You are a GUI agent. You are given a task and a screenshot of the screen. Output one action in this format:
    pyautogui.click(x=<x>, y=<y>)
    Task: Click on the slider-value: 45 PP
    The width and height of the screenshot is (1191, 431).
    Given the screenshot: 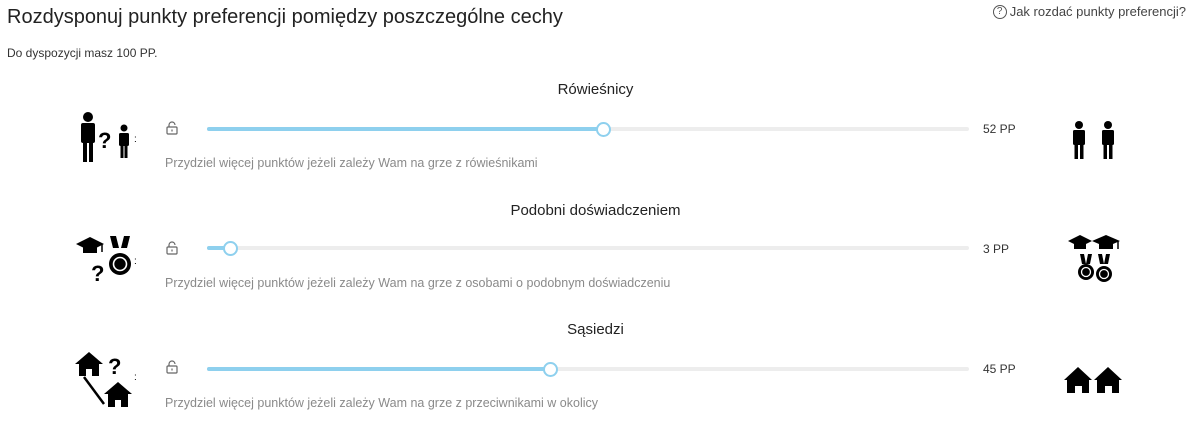 What is the action you would take?
    pyautogui.click(x=999, y=369)
    